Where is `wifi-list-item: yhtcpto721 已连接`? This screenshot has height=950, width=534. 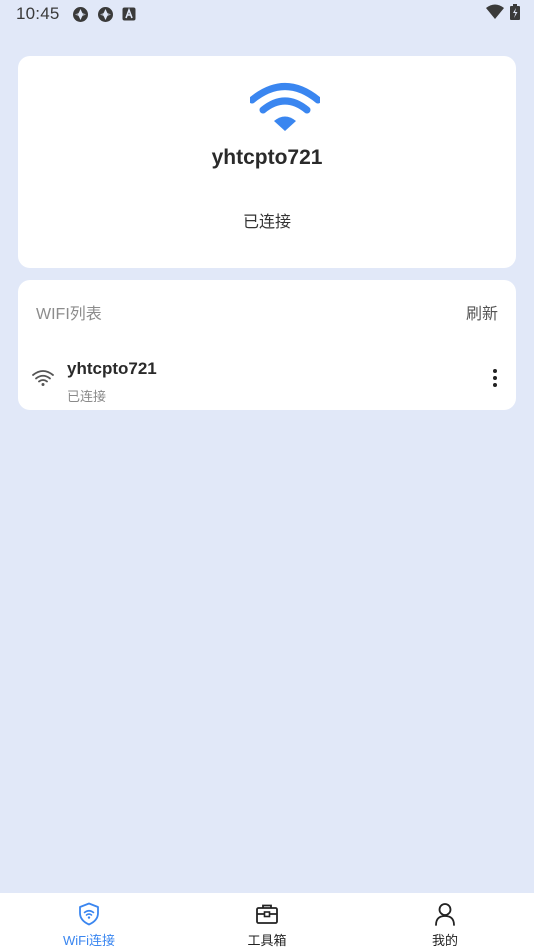 wifi-list-item: yhtcpto721 已连接 is located at coordinates (267, 378).